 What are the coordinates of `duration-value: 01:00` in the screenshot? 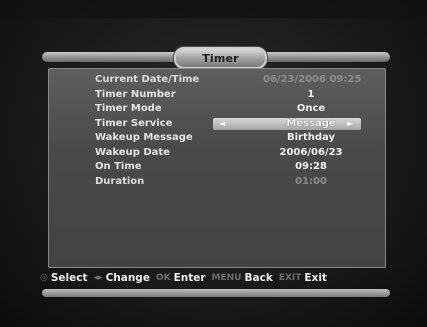 It's located at (311, 182).